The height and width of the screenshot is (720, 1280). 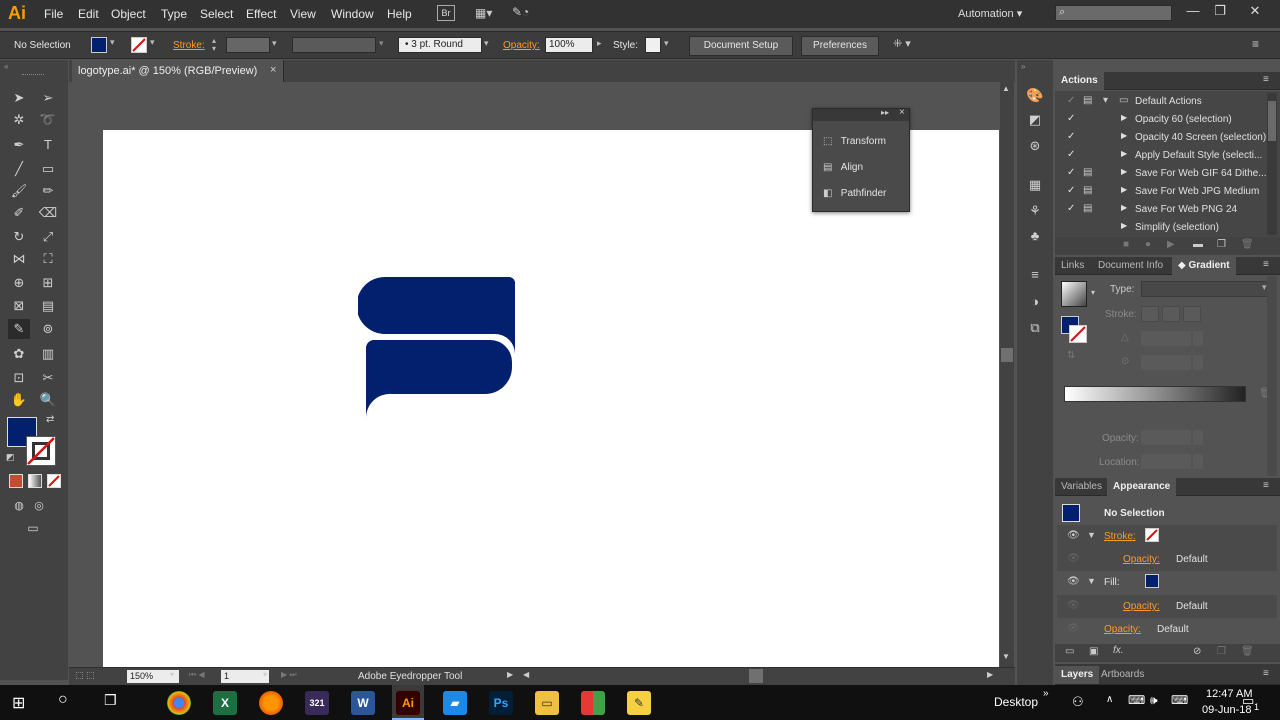 I want to click on keyboard-icon: ⌨, so click(x=1179, y=700).